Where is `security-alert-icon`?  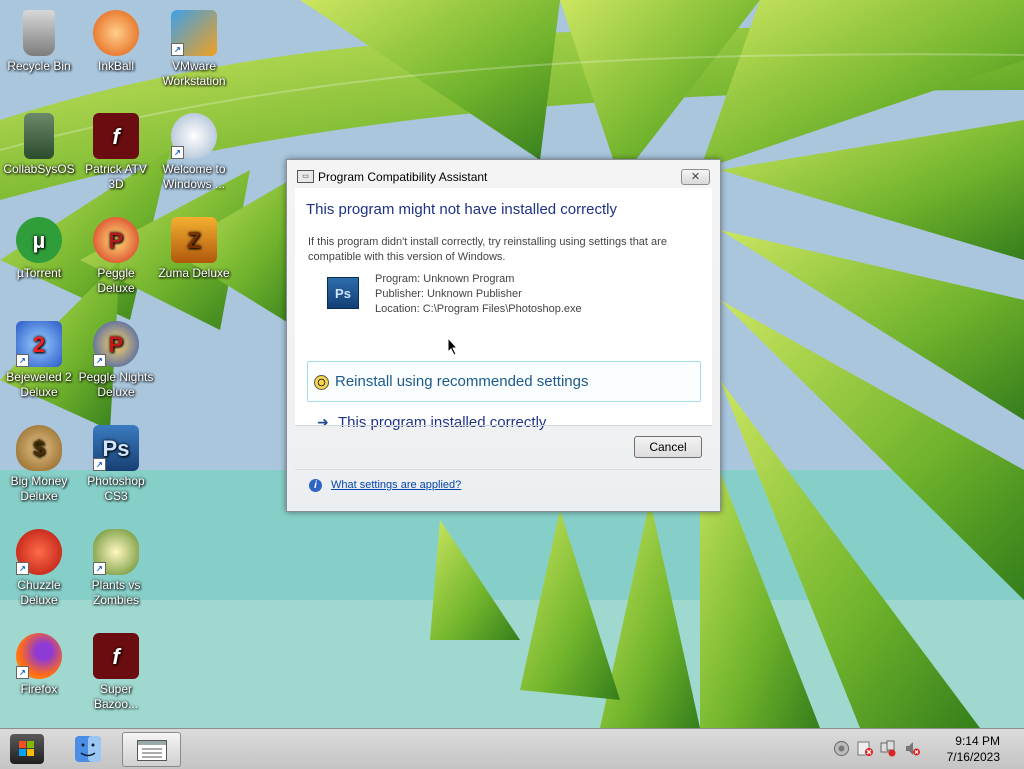
security-alert-icon is located at coordinates (865, 748).